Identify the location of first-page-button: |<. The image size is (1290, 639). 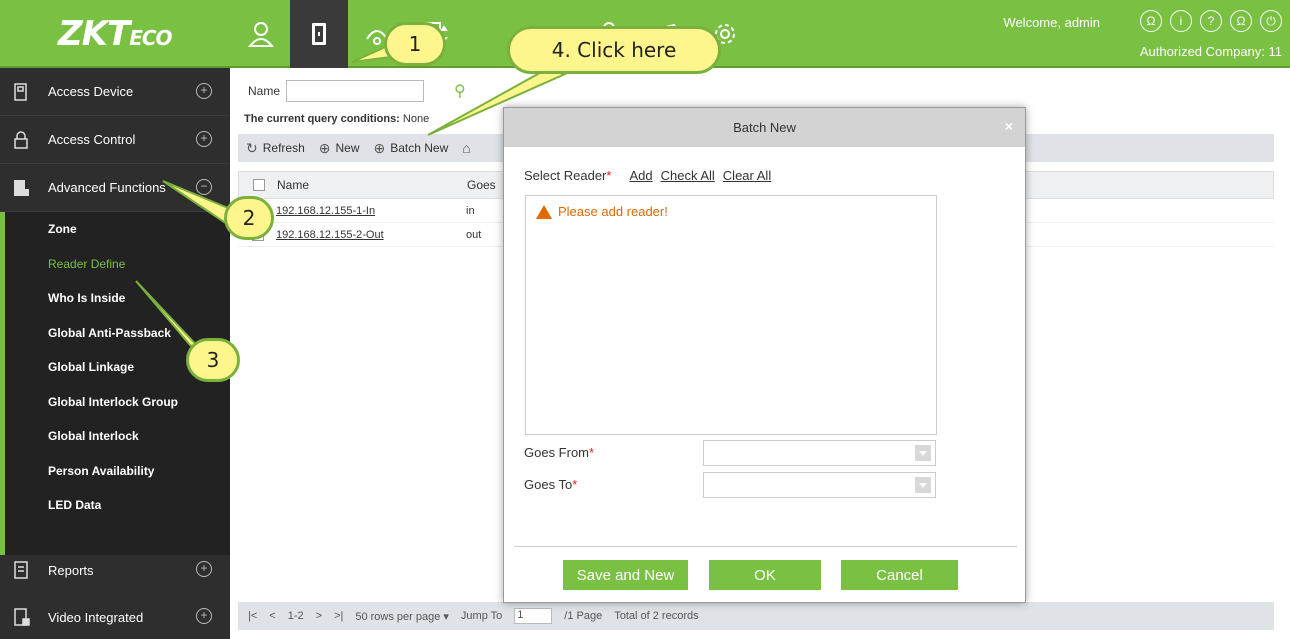
(252, 616).